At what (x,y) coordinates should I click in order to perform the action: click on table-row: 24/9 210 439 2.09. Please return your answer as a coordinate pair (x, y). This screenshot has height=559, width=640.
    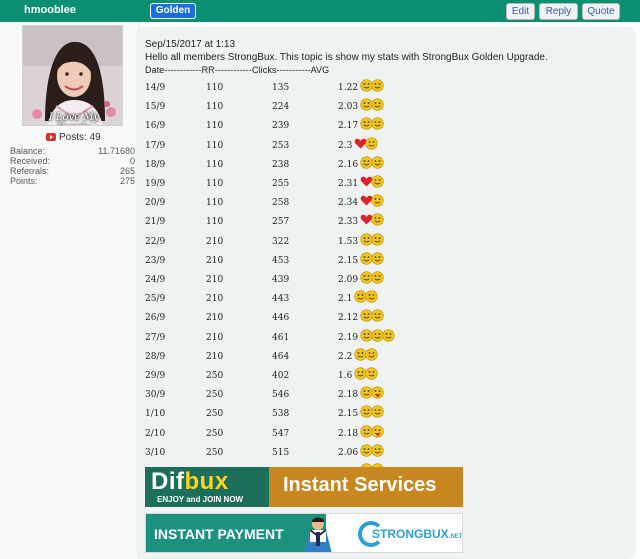
    Looking at the image, I should click on (320, 280).